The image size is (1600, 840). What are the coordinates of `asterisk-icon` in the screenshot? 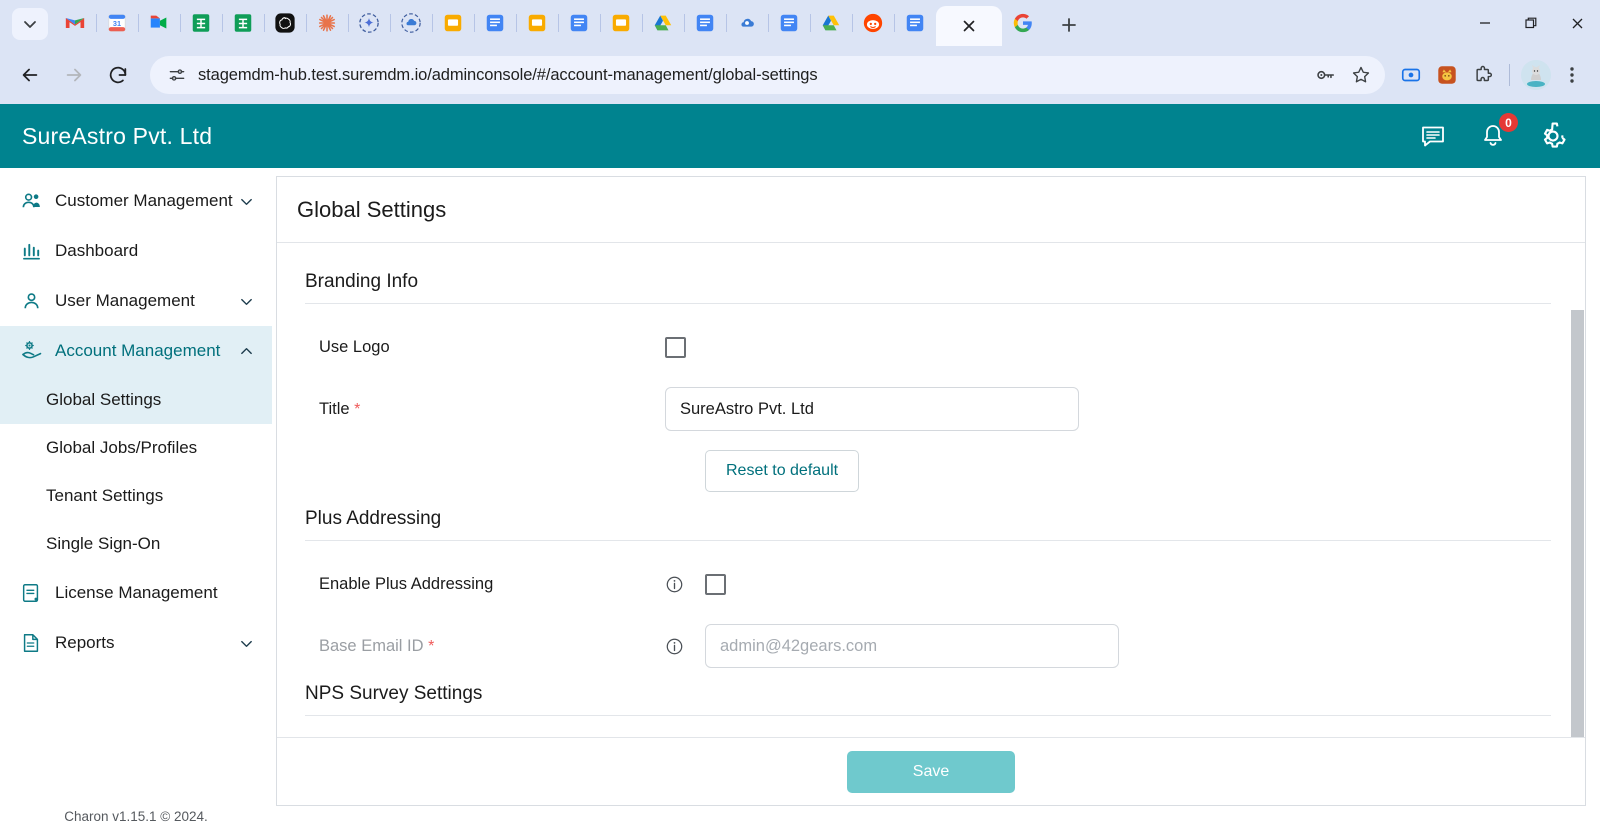 It's located at (327, 23).